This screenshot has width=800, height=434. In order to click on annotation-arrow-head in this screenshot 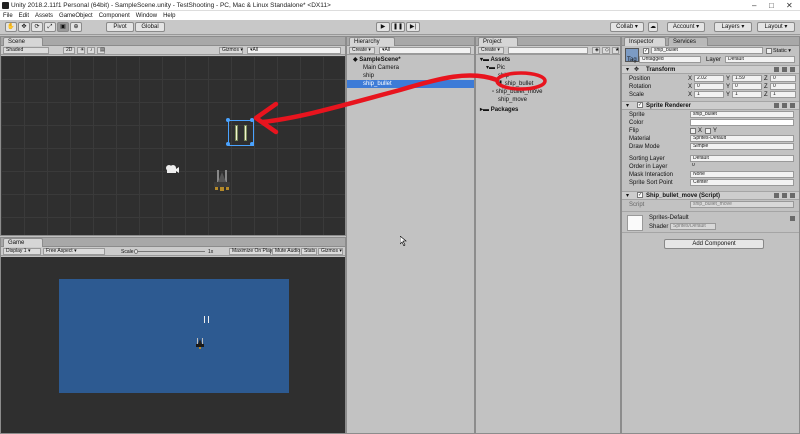, I will do `click(266, 118)`.